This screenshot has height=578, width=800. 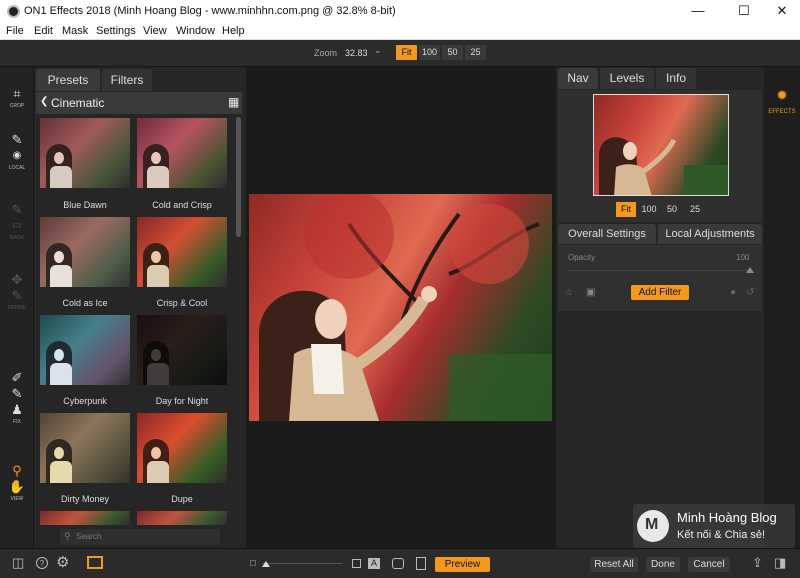 What do you see at coordinates (709, 564) in the screenshot?
I see `cancel-button: Cancel` at bounding box center [709, 564].